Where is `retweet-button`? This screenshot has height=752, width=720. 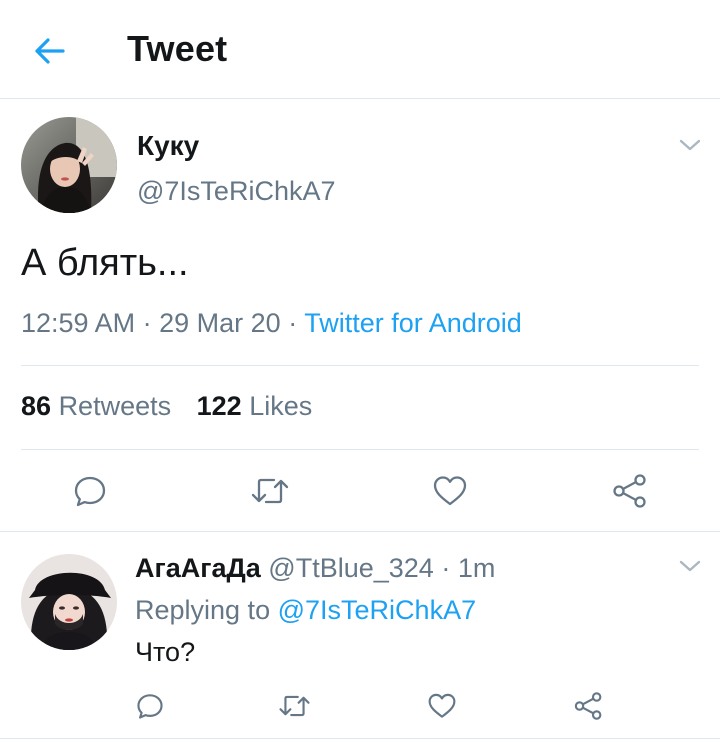
retweet-button is located at coordinates (270, 491).